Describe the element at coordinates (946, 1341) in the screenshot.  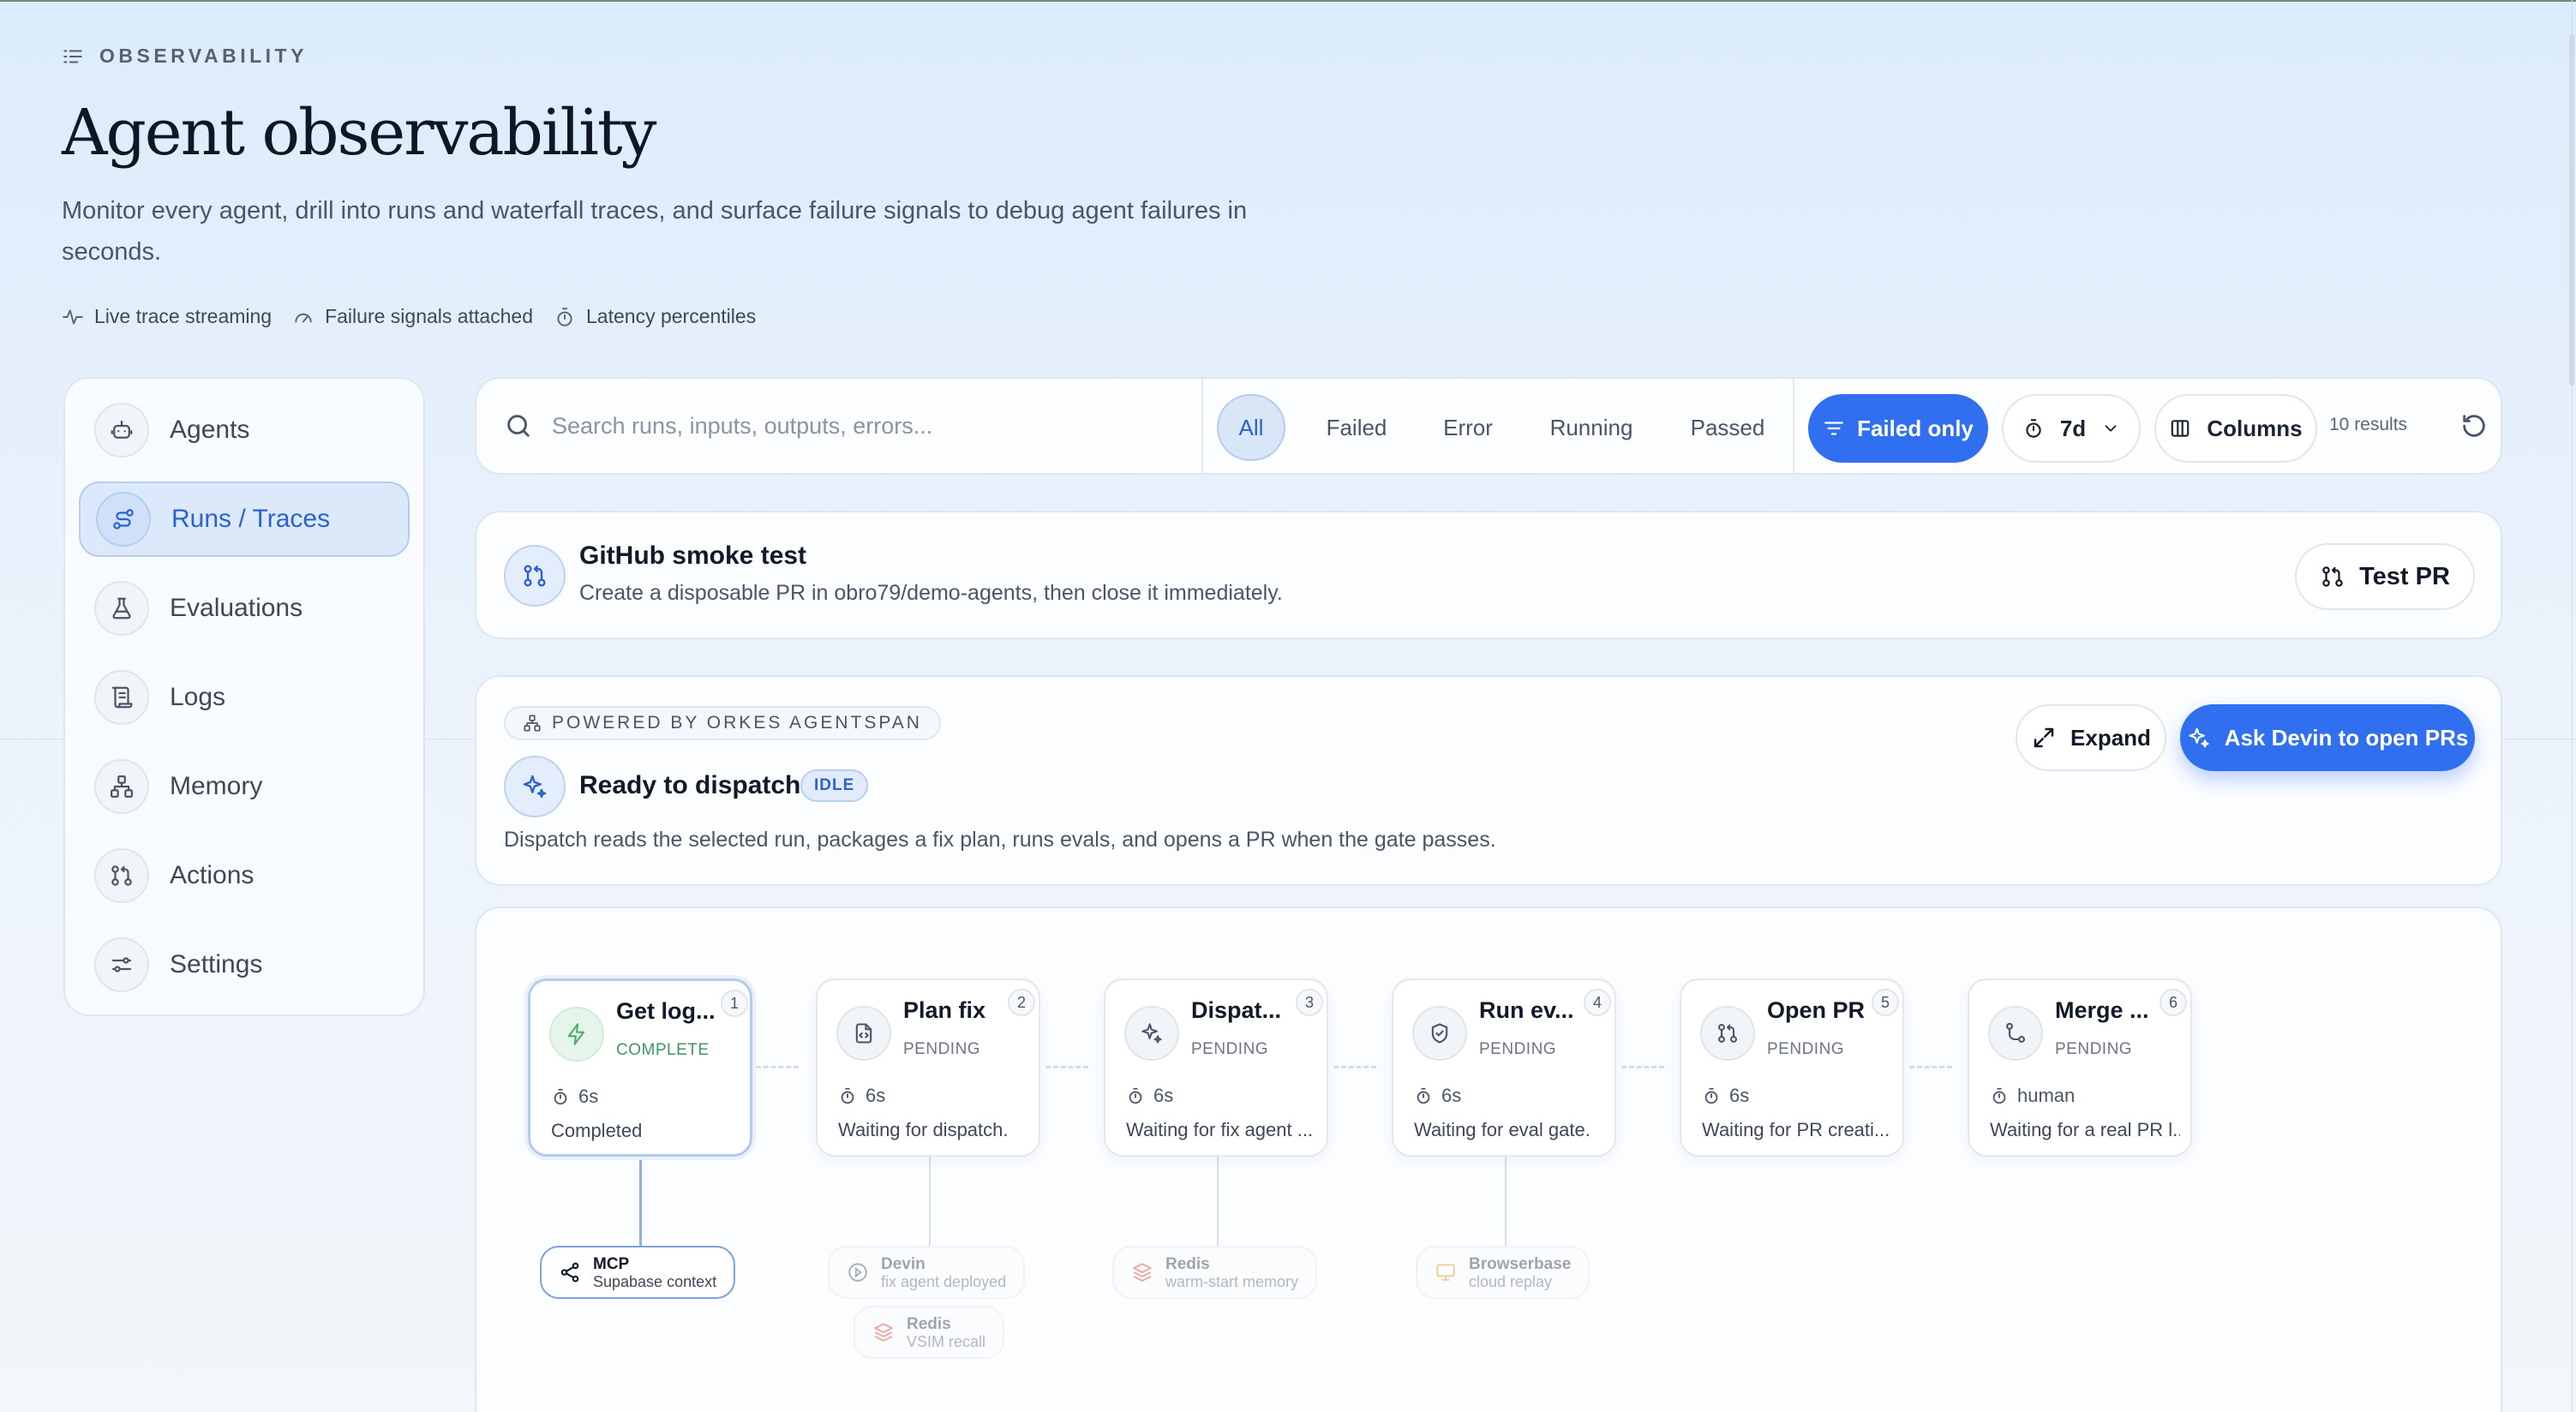
I see `tool-desc: VSIM recall` at that location.